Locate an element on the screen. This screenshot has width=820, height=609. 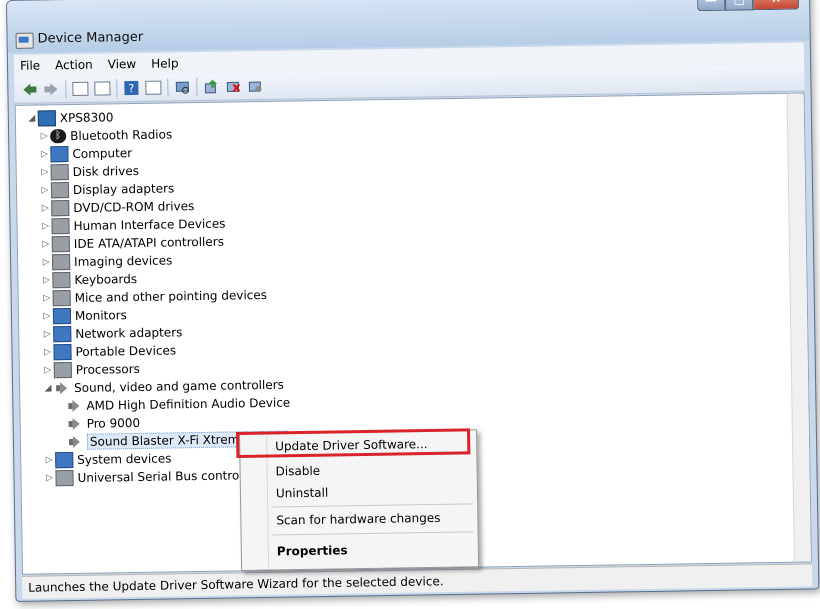
forward-icon is located at coordinates (51, 89).